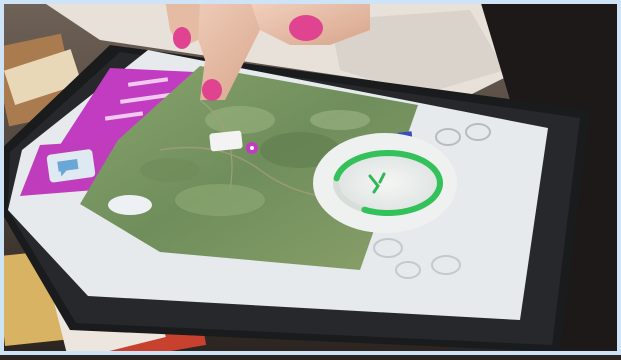 Image resolution: width=621 pixels, height=360 pixels. What do you see at coordinates (182, 38) in the screenshot?
I see `nail-thumb` at bounding box center [182, 38].